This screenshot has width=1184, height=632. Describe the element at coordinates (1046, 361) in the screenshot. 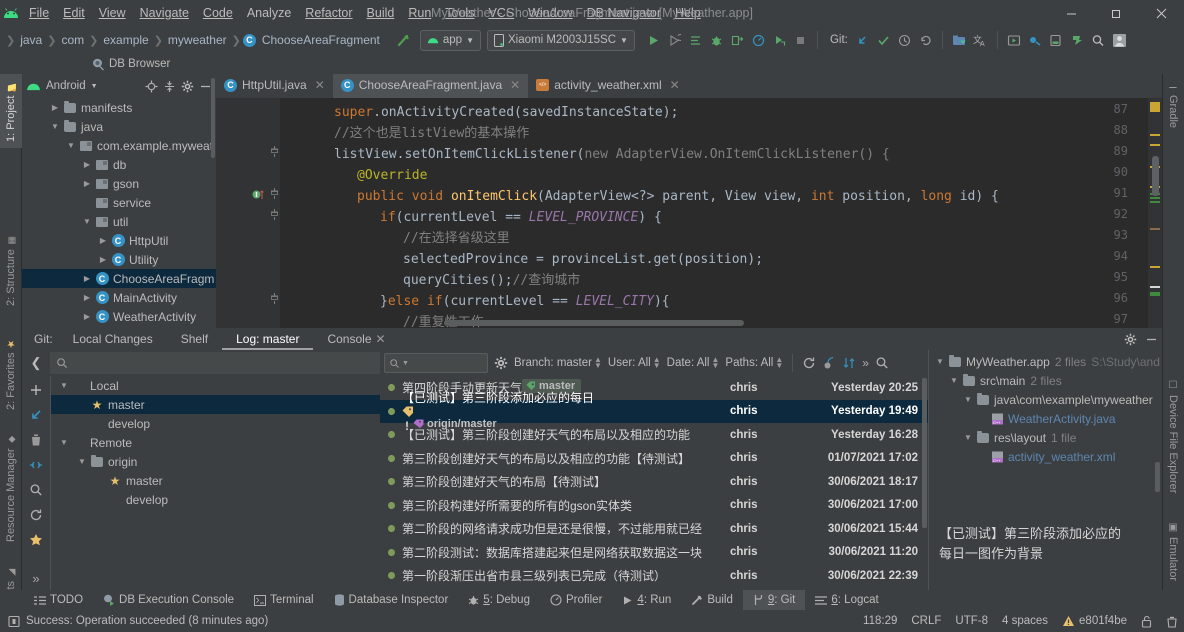

I see `changed-file-row: ▼ MyWeather.app 2 files S:\Study\and` at that location.